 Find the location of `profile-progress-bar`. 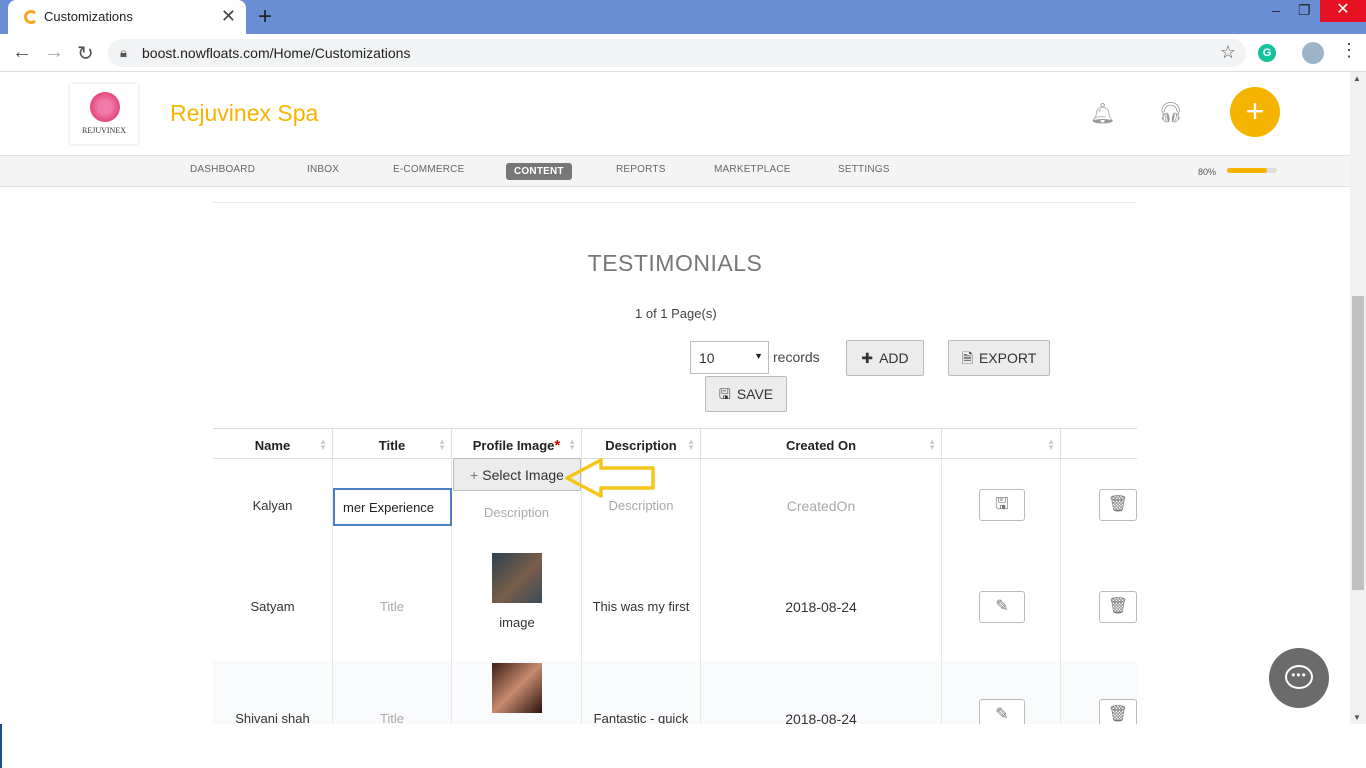

profile-progress-bar is located at coordinates (1252, 170).